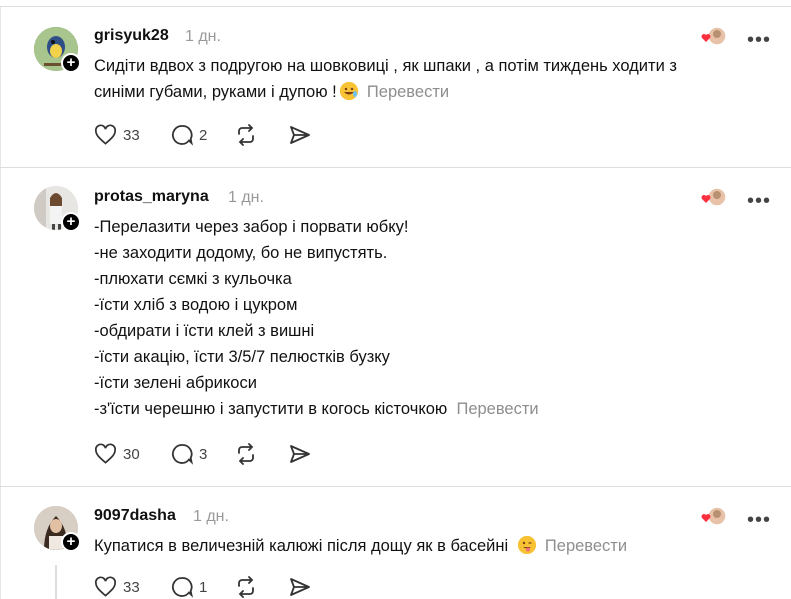 The height and width of the screenshot is (599, 791). Describe the element at coordinates (242, 357) in the screenshot. I see `post-line: -їсти акацію, їсти 3/5/7 пелюстків бузку` at that location.